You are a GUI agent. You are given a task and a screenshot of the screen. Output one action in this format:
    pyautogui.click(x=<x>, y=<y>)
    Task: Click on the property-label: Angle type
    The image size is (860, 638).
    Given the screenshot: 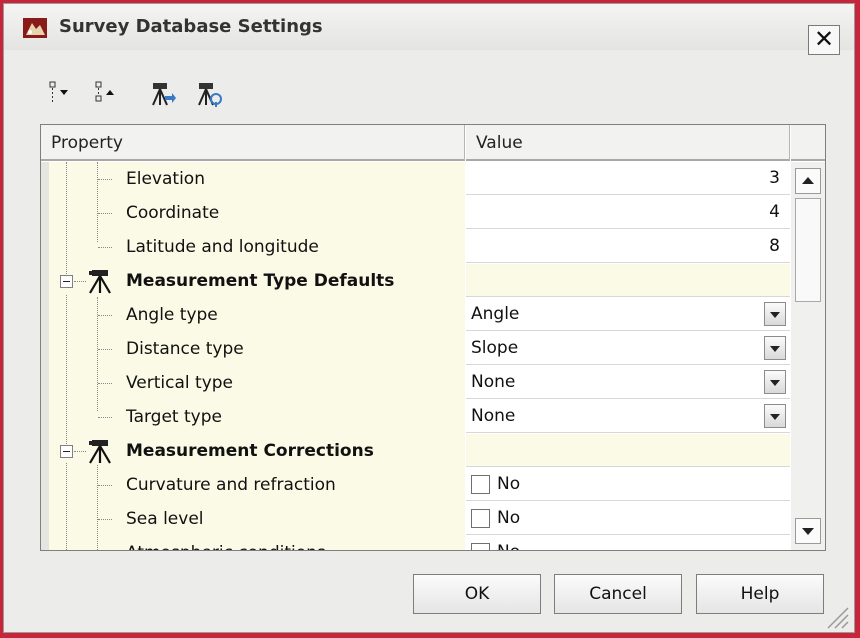 What is the action you would take?
    pyautogui.click(x=172, y=315)
    